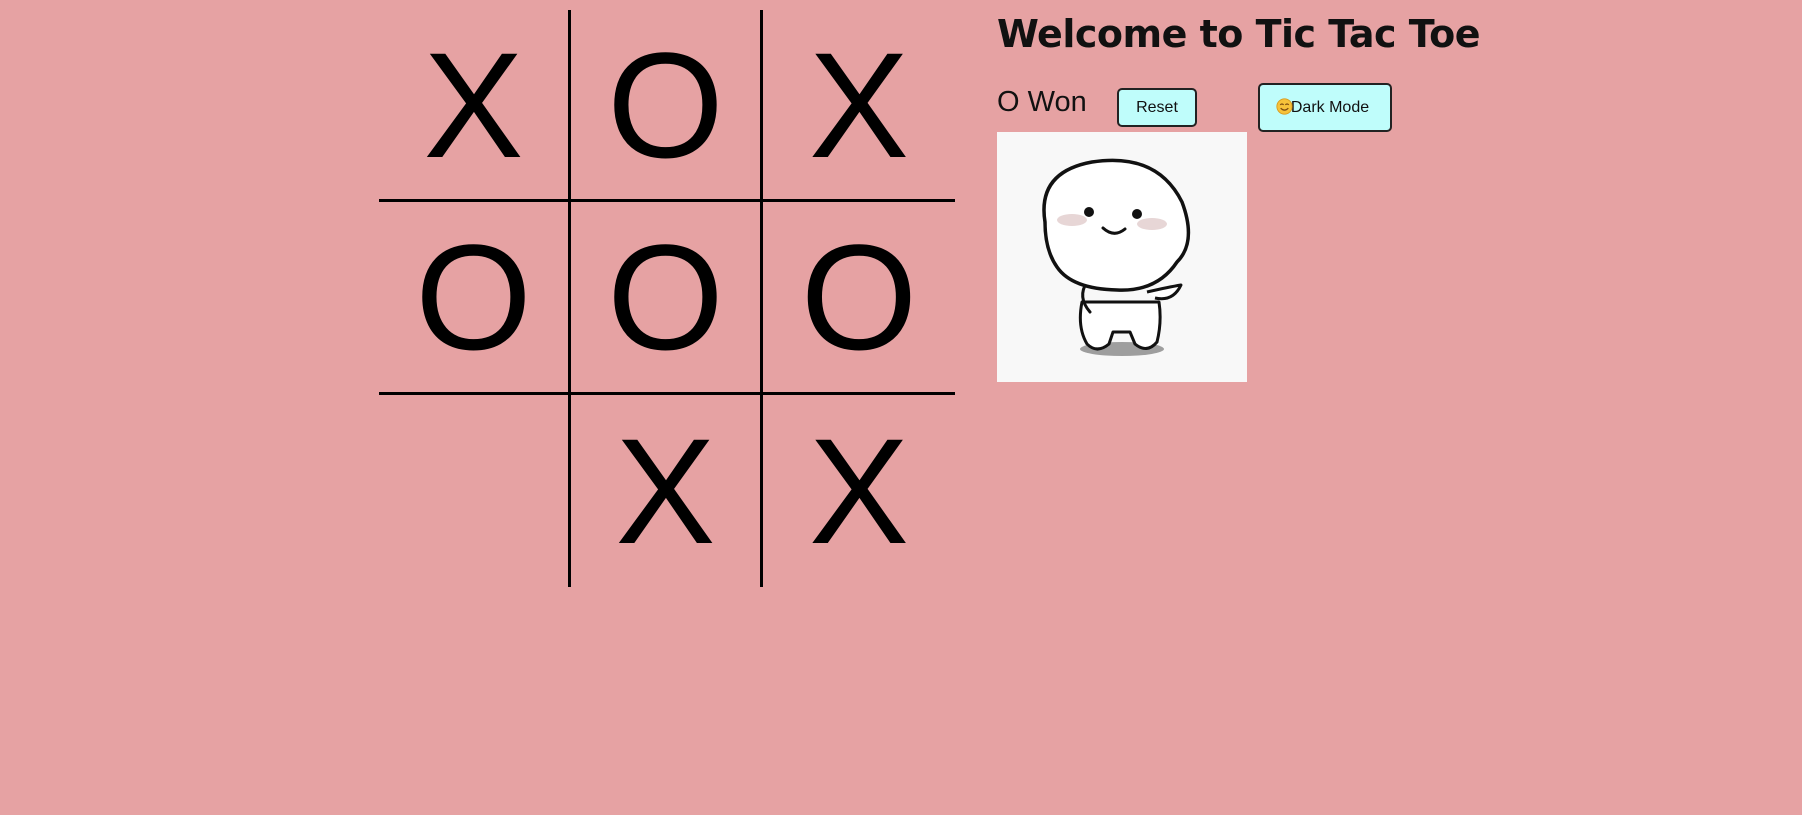 This screenshot has width=1802, height=815. Describe the element at coordinates (859, 106) in the screenshot. I see `board-cell-2: X` at that location.